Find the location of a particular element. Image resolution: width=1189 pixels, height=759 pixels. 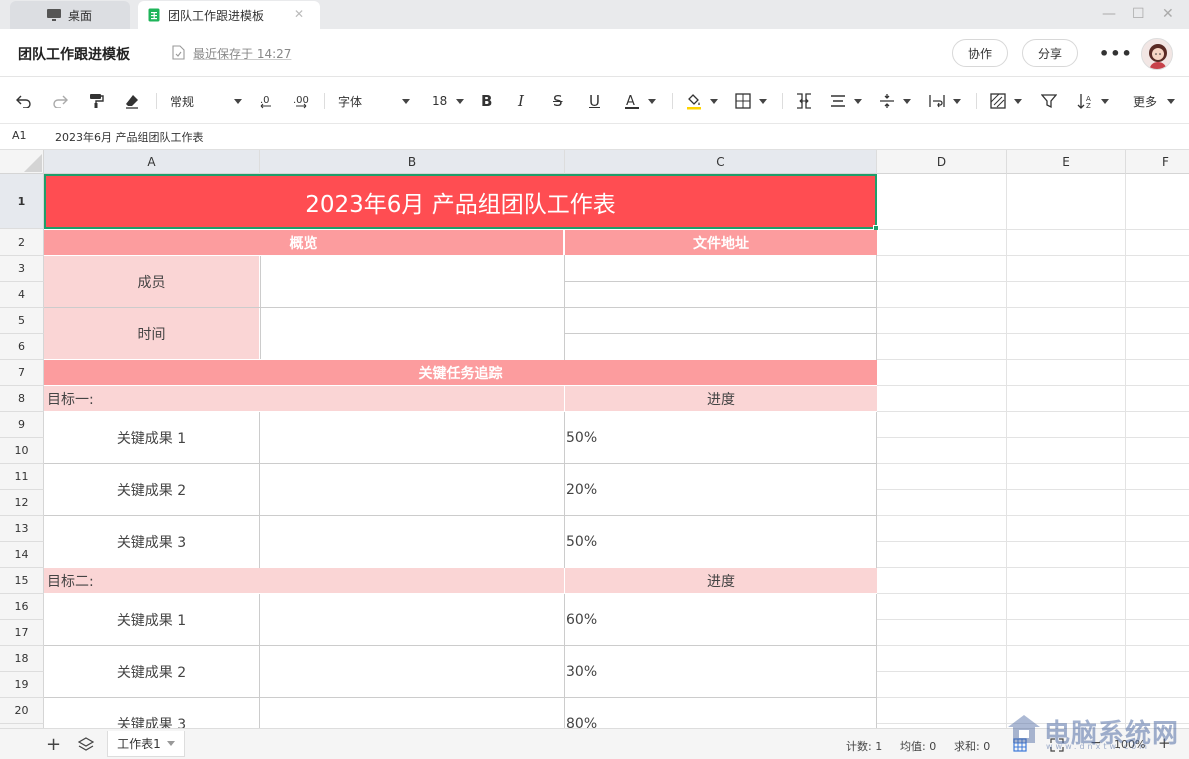

vertical-align-button is located at coordinates (895, 101).